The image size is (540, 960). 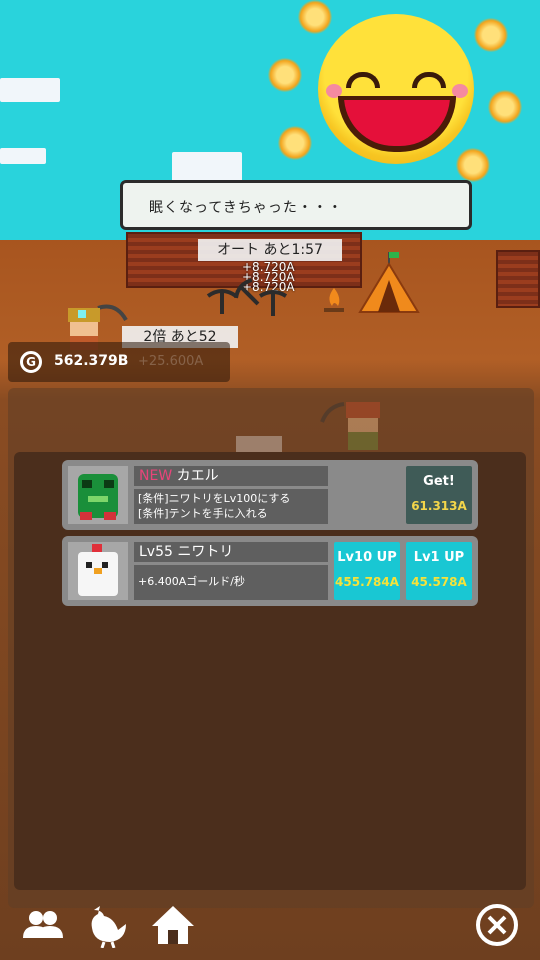 I want to click on people-icon, so click(x=43, y=925).